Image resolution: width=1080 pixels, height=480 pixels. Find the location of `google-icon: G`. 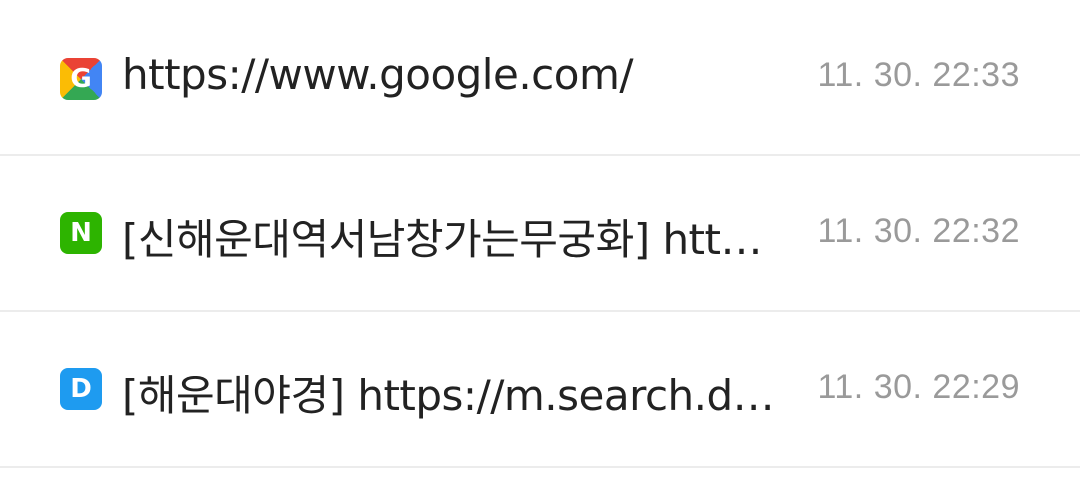

google-icon: G is located at coordinates (81, 79).